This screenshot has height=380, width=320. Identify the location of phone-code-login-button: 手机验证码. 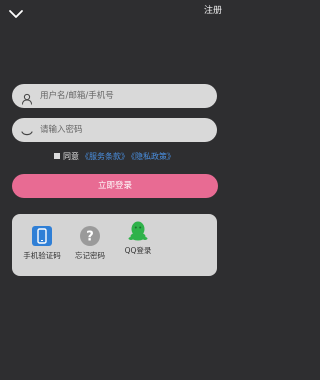
(42, 243).